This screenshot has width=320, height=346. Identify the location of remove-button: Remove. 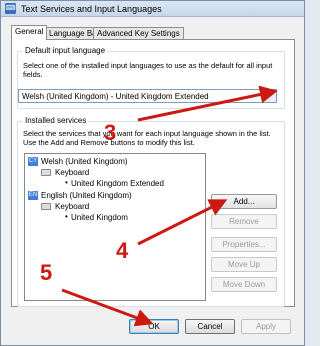
(244, 221).